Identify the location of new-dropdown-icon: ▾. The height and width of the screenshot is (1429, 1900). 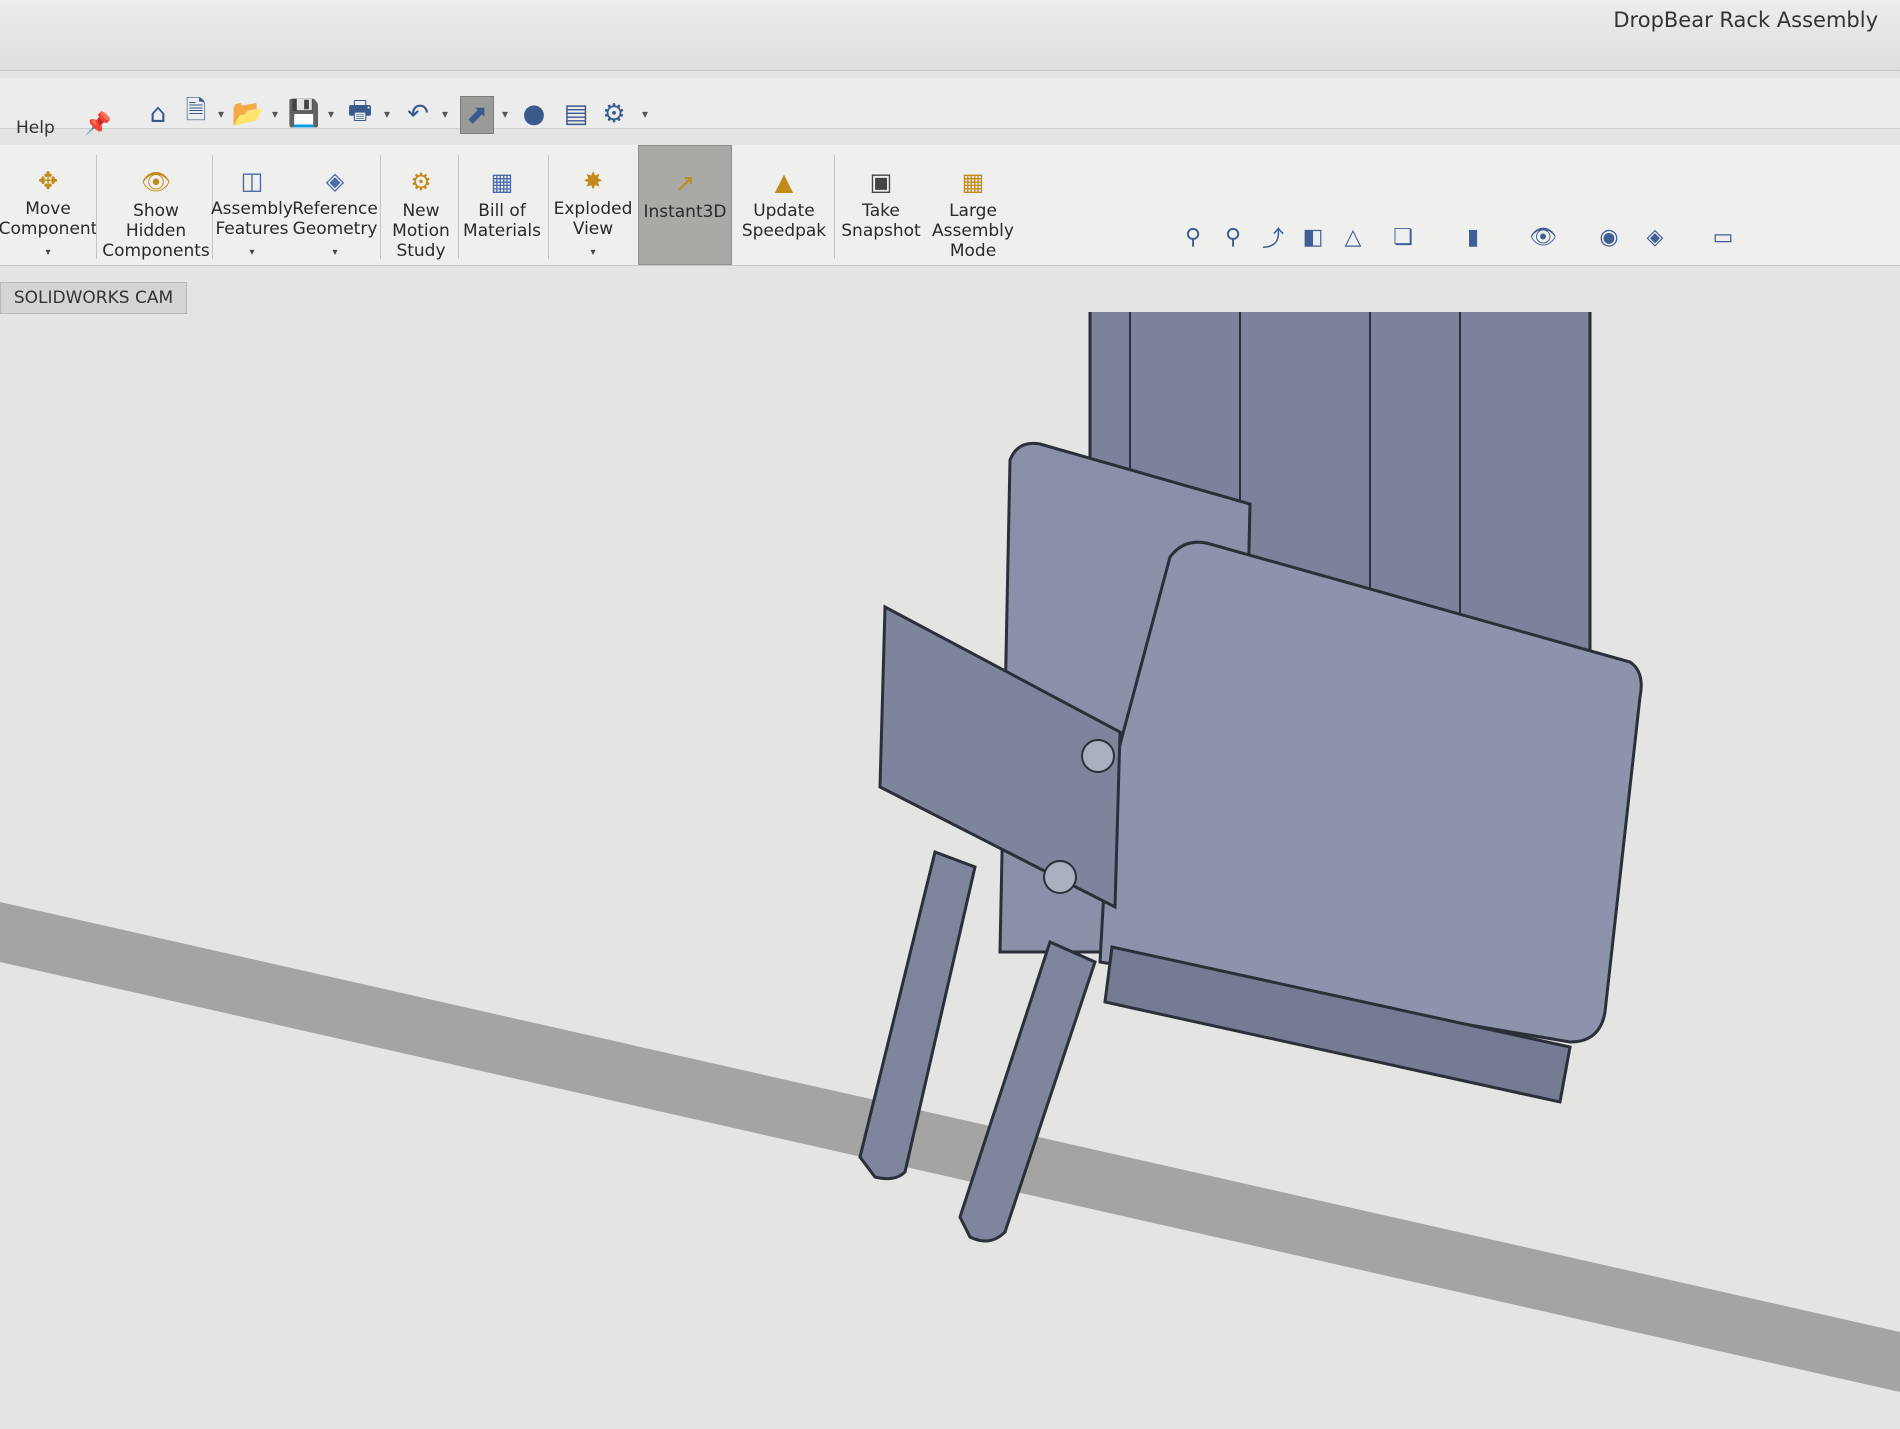
(221, 114).